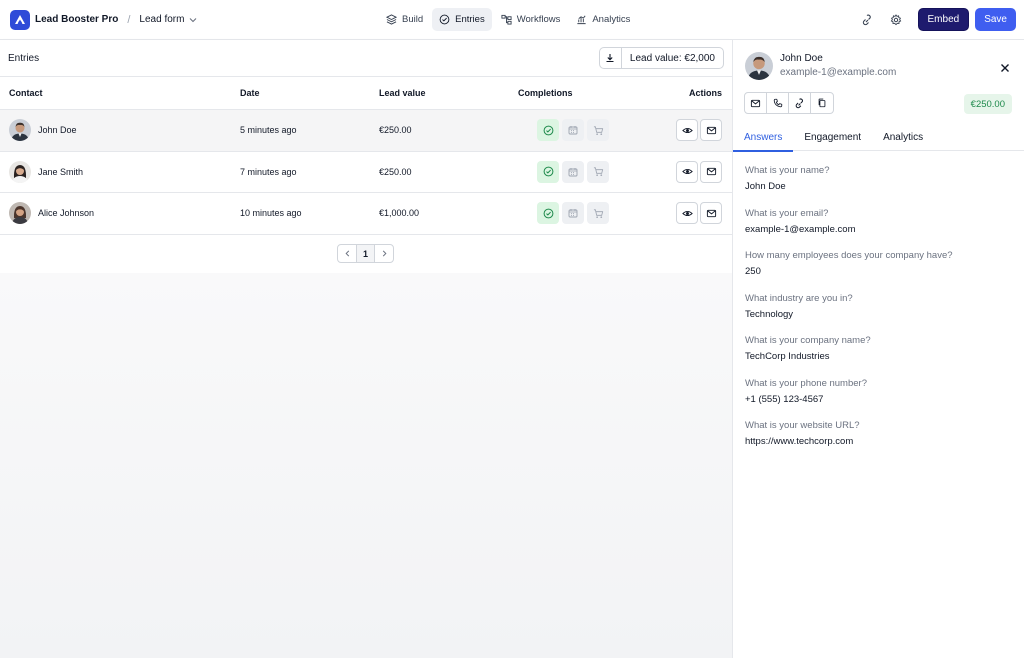  I want to click on download-icon, so click(610, 58).